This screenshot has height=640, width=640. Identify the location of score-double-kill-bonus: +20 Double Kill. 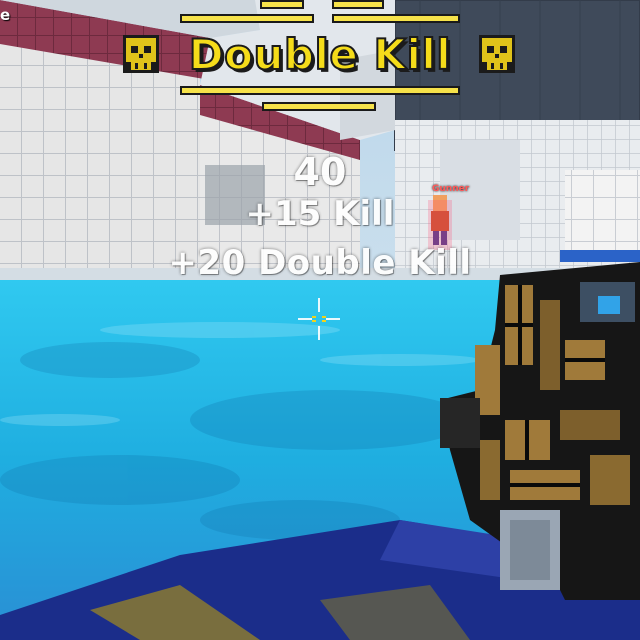
(320, 263).